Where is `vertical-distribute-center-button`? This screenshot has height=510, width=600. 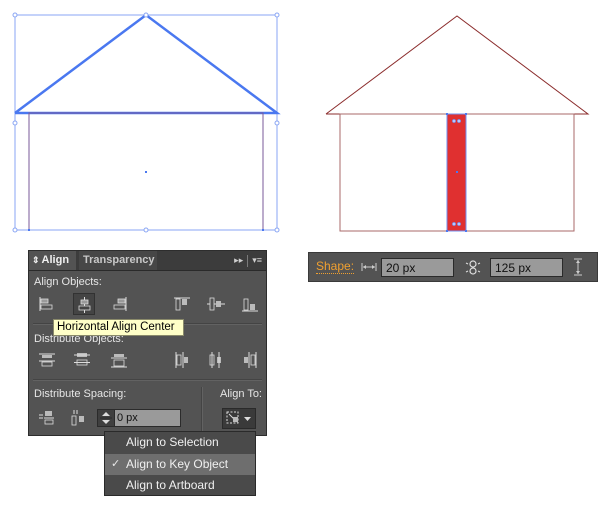
vertical-distribute-center-button is located at coordinates (82, 360).